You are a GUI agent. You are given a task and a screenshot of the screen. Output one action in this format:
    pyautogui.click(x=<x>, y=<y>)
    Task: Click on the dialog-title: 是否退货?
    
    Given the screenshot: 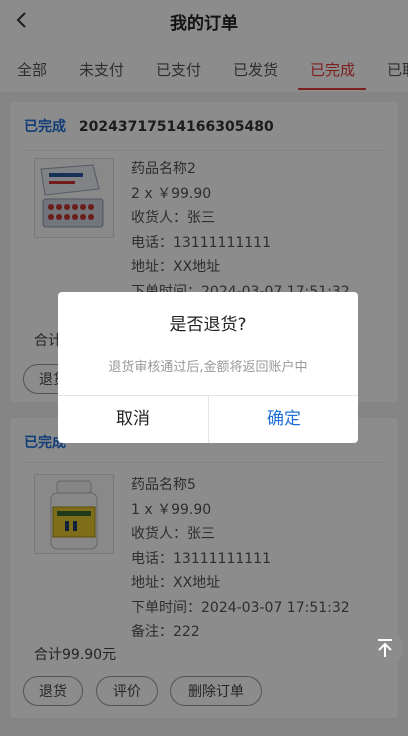 What is the action you would take?
    pyautogui.click(x=208, y=325)
    